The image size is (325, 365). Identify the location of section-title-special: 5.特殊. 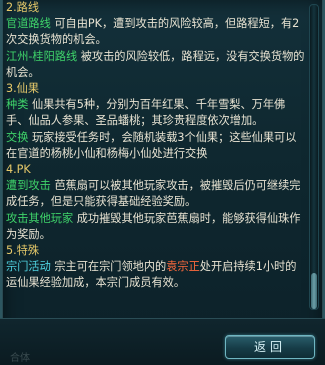
(23, 251).